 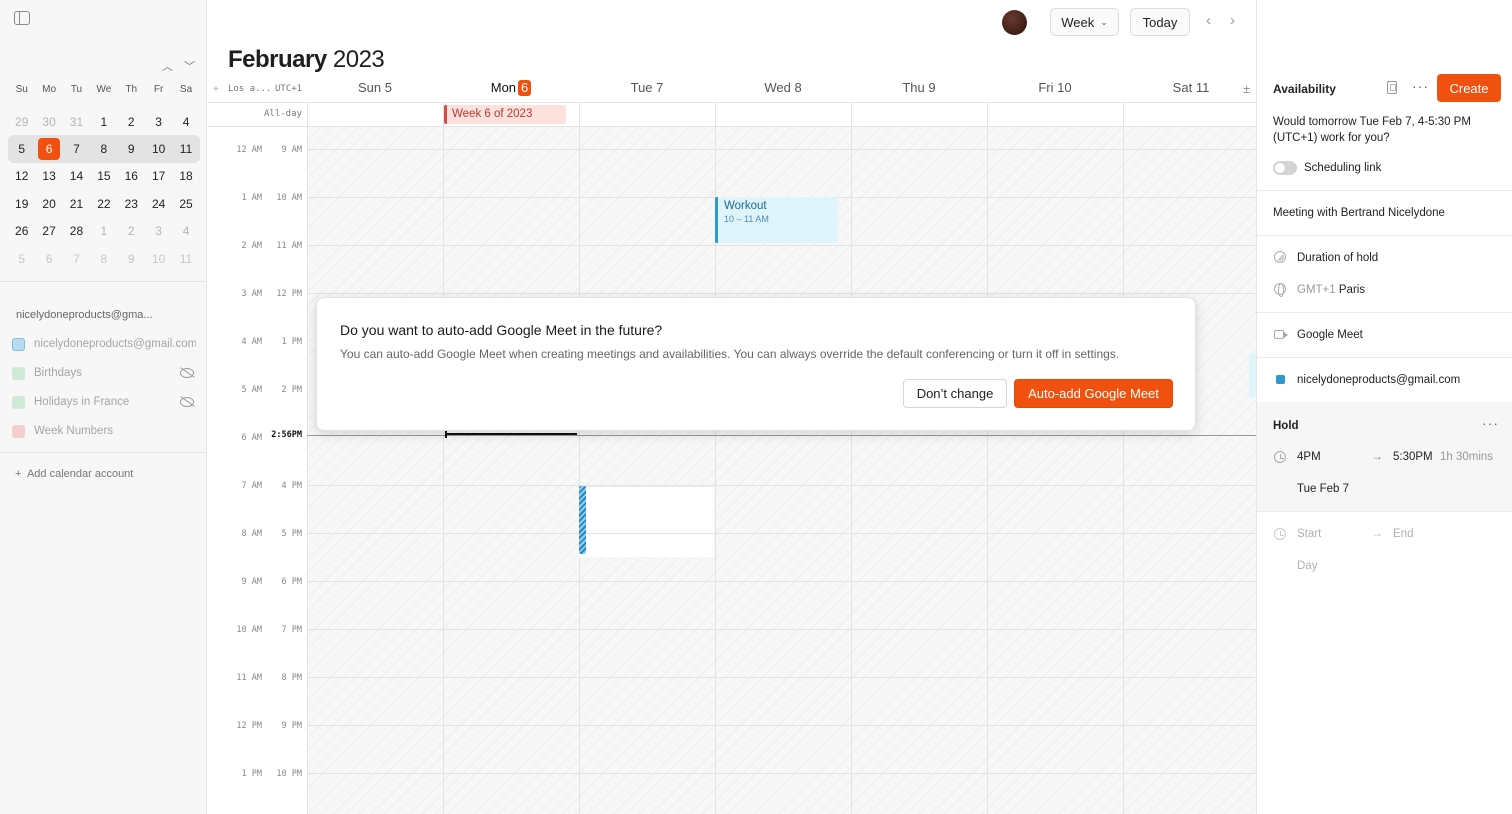 I want to click on timezone-secondary: UTC+1, so click(x=288, y=89).